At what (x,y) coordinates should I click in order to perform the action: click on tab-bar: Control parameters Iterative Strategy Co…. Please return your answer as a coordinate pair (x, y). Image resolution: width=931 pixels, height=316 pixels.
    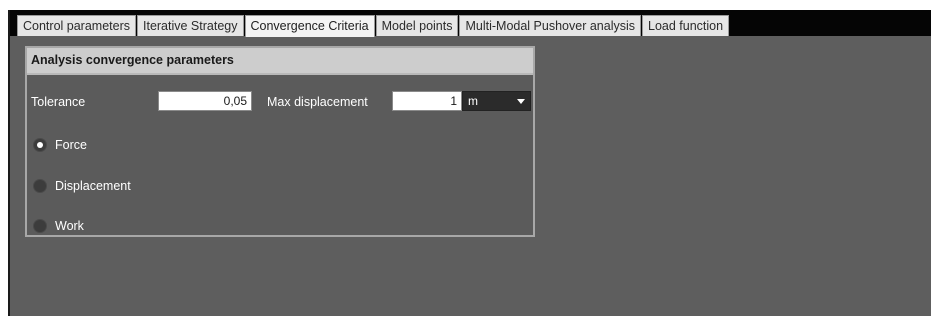
    Looking at the image, I should click on (470, 23).